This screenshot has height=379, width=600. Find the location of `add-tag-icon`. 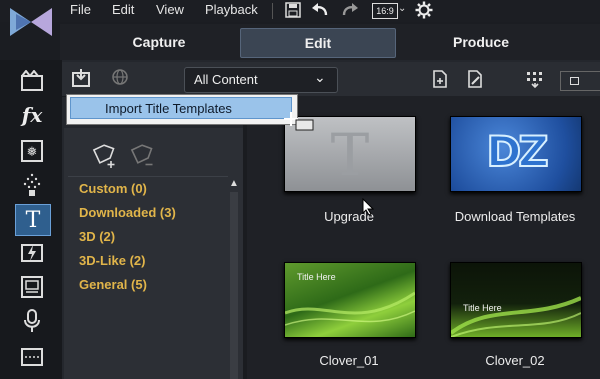

add-tag-icon is located at coordinates (104, 158).